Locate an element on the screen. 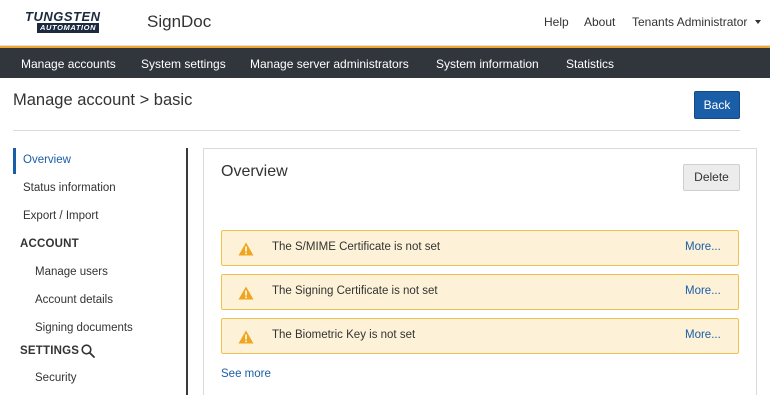 This screenshot has height=395, width=770. user-menu: Tenants Administrator is located at coordinates (689, 22).